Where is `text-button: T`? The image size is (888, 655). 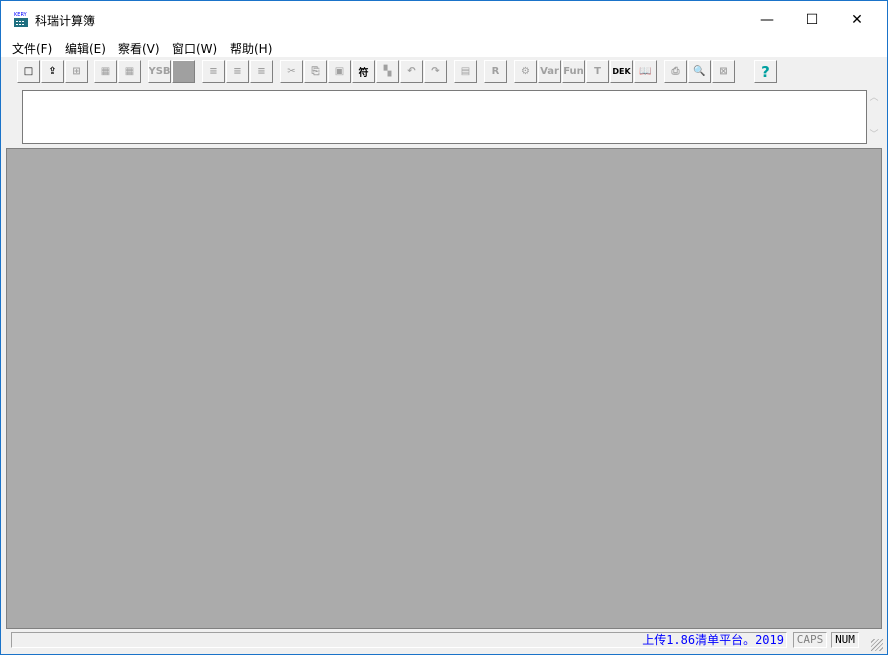 text-button: T is located at coordinates (597, 71).